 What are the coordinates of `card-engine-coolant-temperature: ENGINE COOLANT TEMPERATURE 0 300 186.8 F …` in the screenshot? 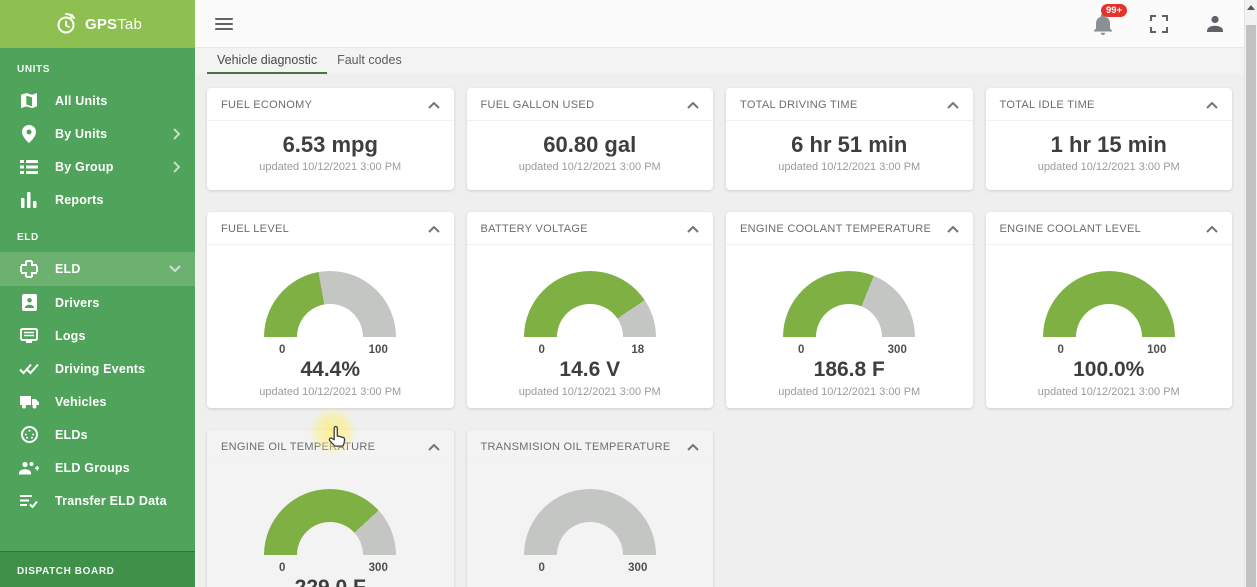 It's located at (849, 310).